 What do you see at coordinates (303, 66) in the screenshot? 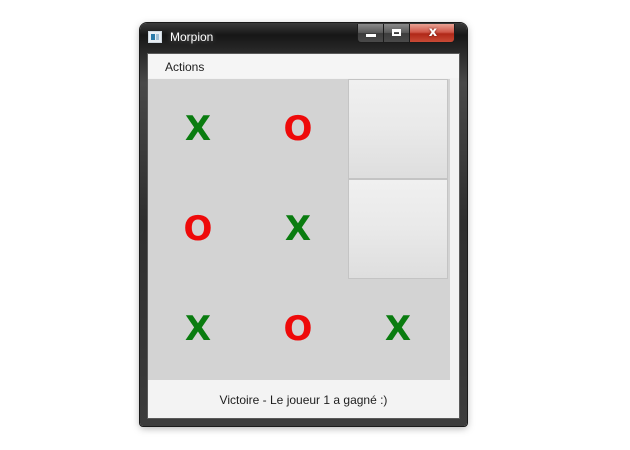
I see `menu-bar: Actions` at bounding box center [303, 66].